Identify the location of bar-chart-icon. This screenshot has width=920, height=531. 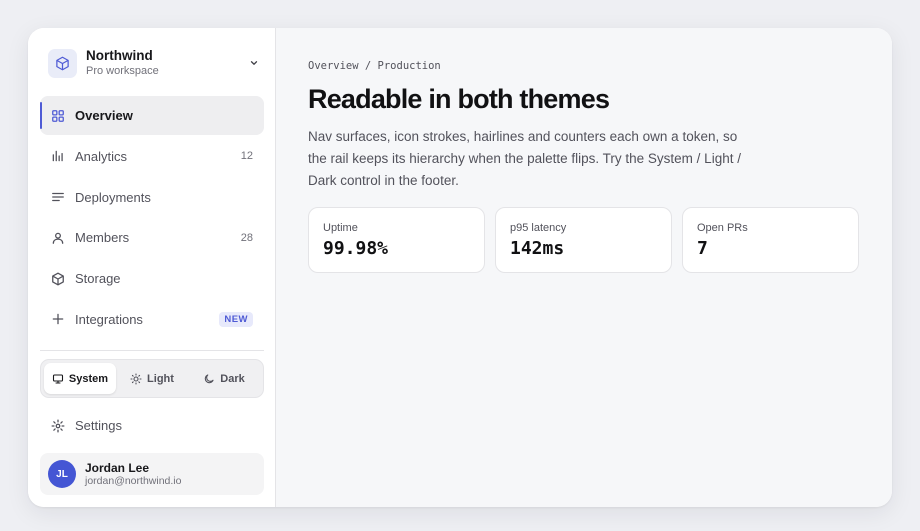
(58, 156).